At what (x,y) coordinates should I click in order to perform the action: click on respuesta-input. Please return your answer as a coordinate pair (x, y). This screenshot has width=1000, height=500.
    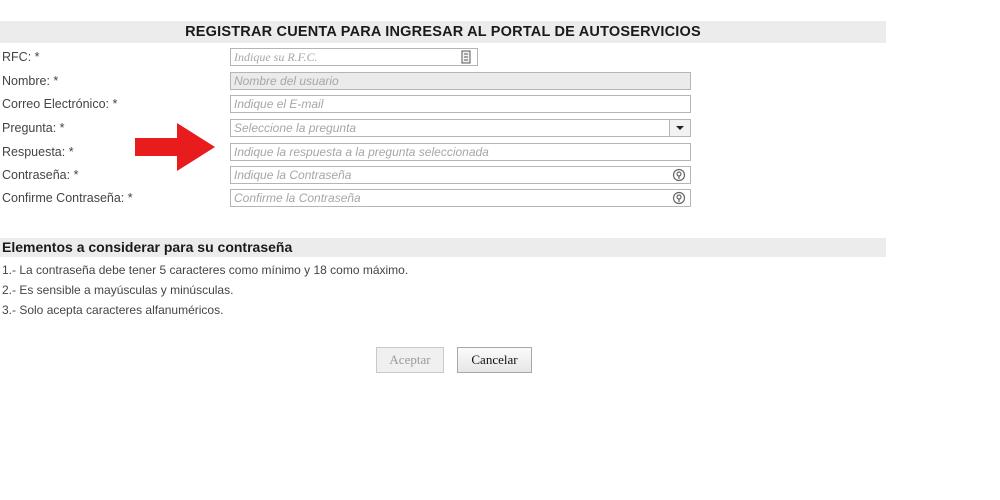
    Looking at the image, I should click on (460, 152).